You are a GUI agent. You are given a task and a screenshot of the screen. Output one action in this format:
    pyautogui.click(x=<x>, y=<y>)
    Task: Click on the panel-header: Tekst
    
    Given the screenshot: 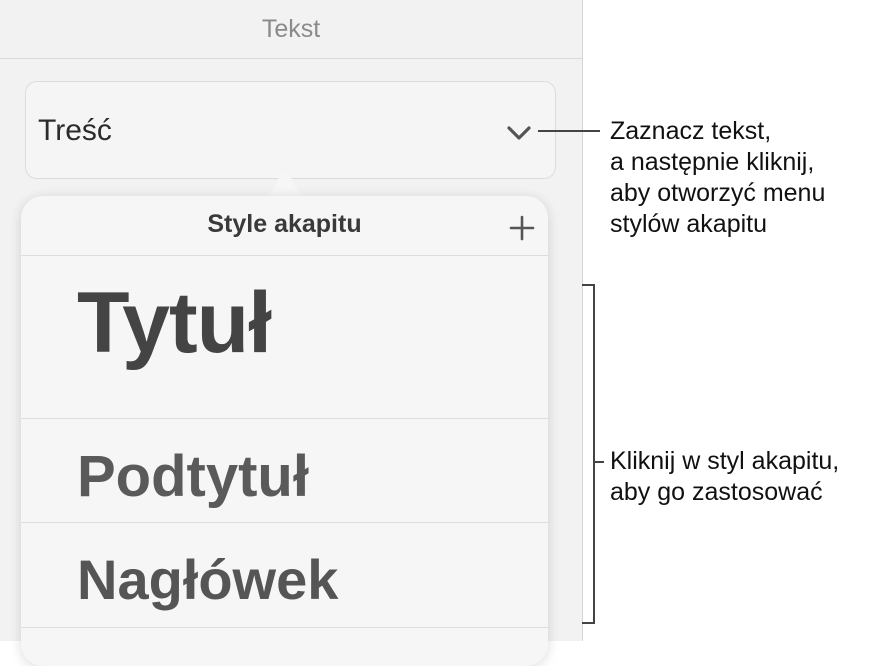 What is the action you would take?
    pyautogui.click(x=291, y=29)
    